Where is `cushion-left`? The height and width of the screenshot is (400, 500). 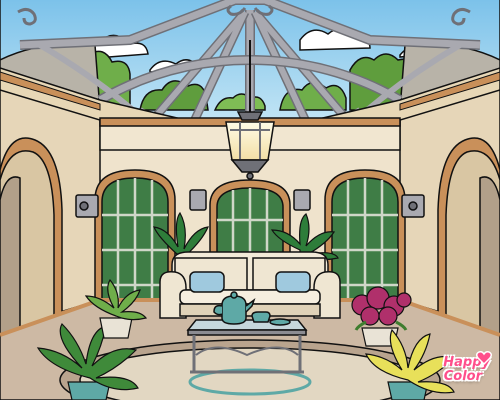 cushion-left is located at coordinates (207, 282).